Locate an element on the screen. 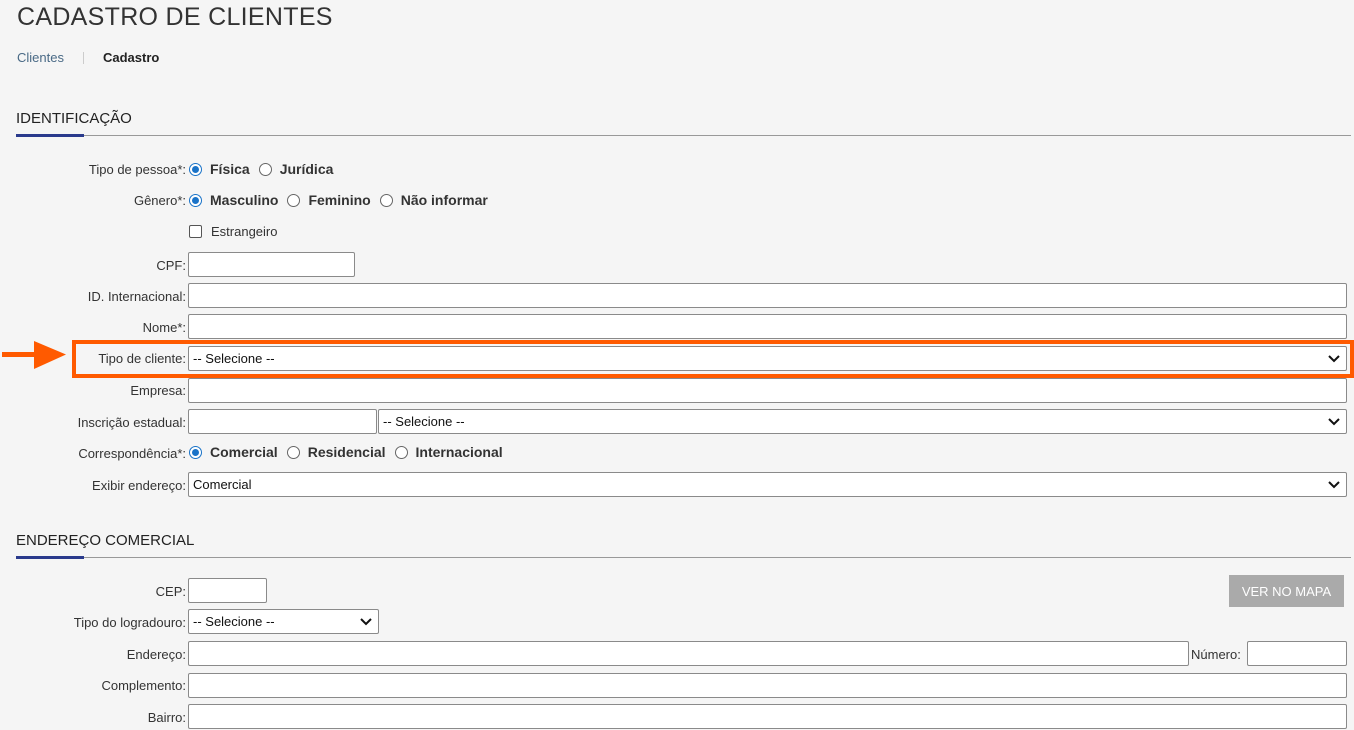 The height and width of the screenshot is (730, 1354). nome-input is located at coordinates (767, 326).